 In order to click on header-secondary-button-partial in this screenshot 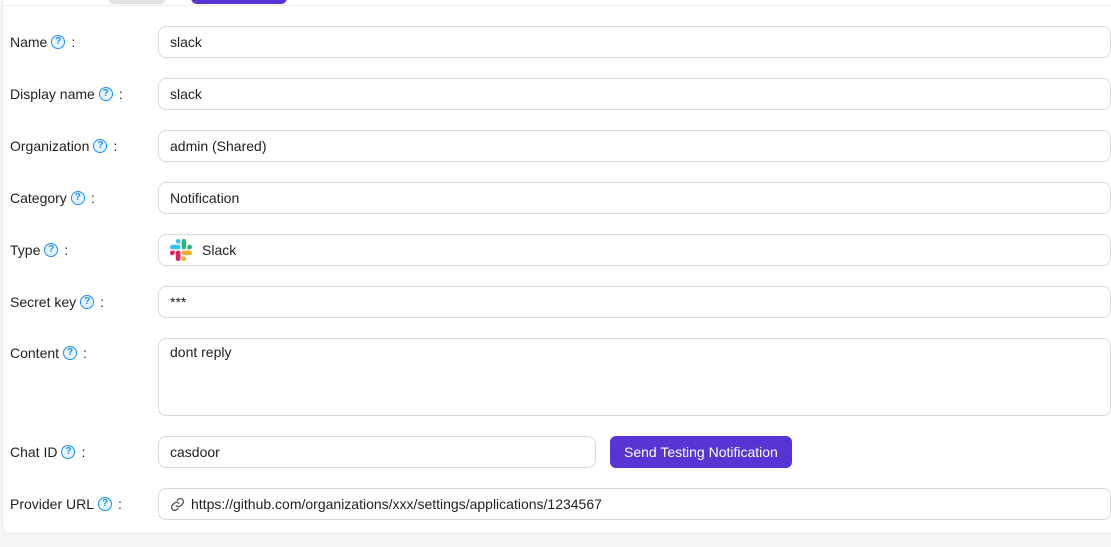, I will do `click(137, 2)`.